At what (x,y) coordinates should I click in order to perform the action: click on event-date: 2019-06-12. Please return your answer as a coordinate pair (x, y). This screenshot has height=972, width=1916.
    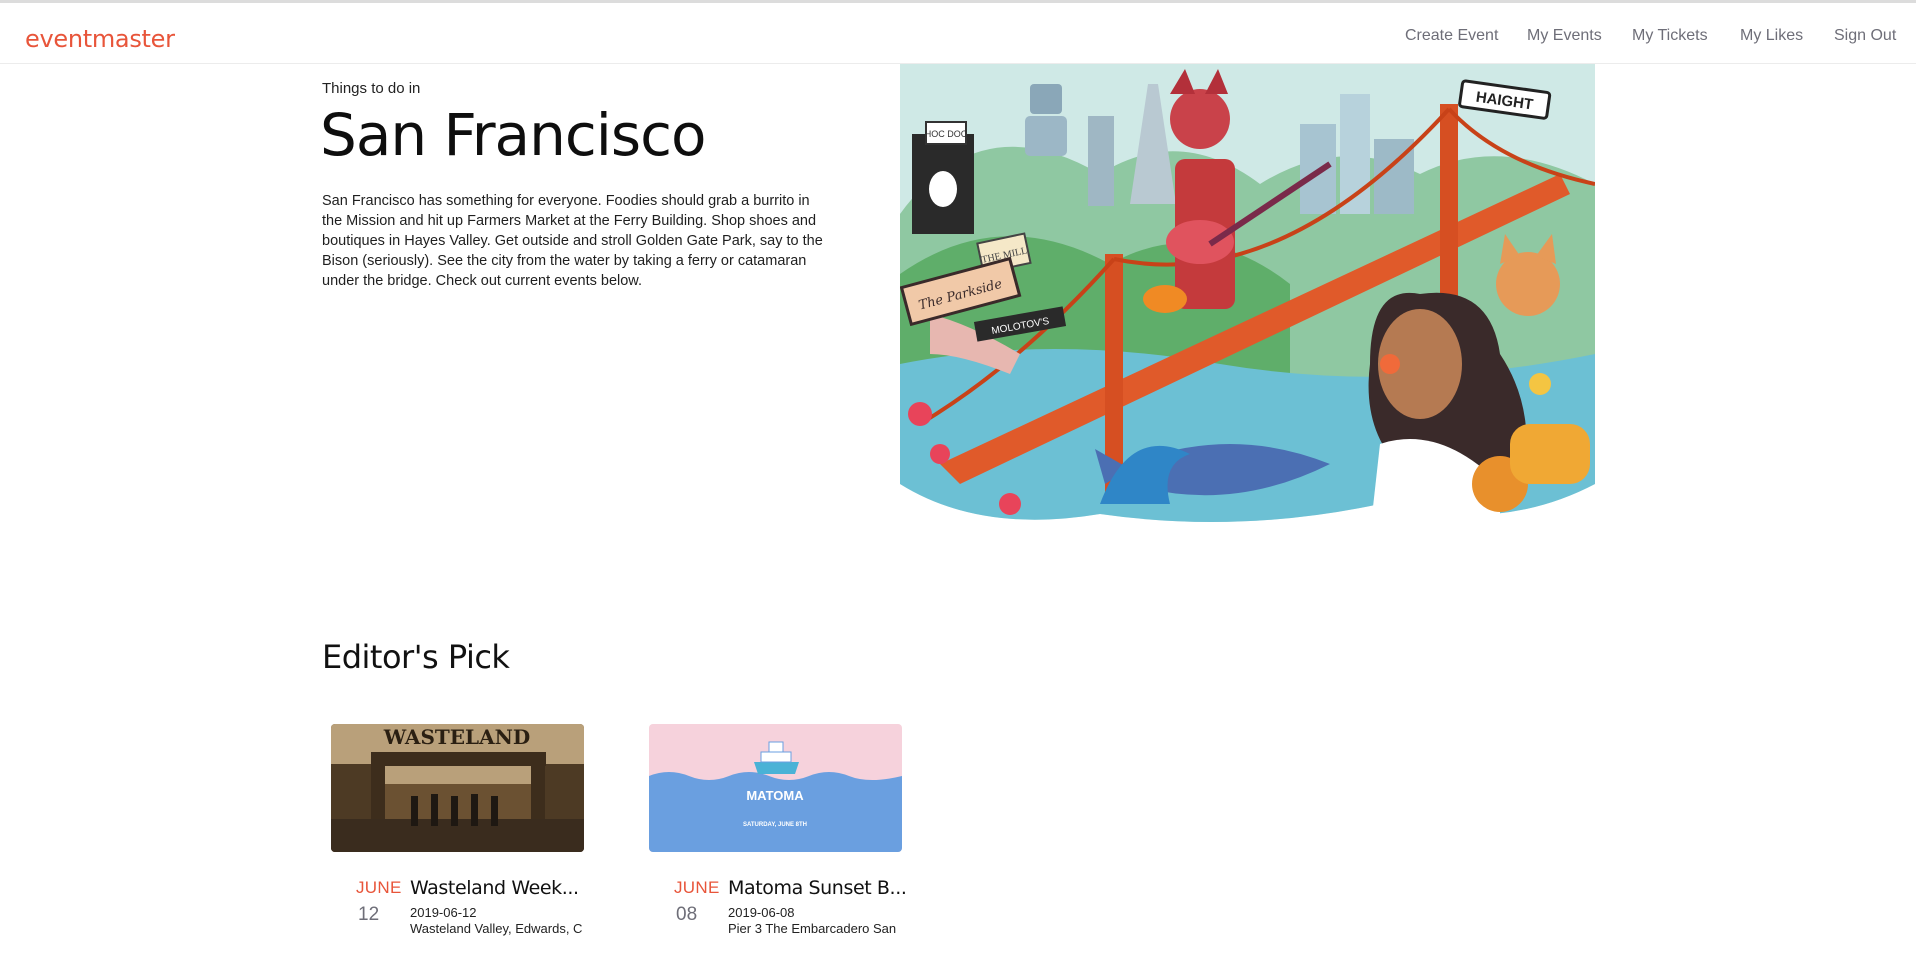
    Looking at the image, I should click on (443, 912).